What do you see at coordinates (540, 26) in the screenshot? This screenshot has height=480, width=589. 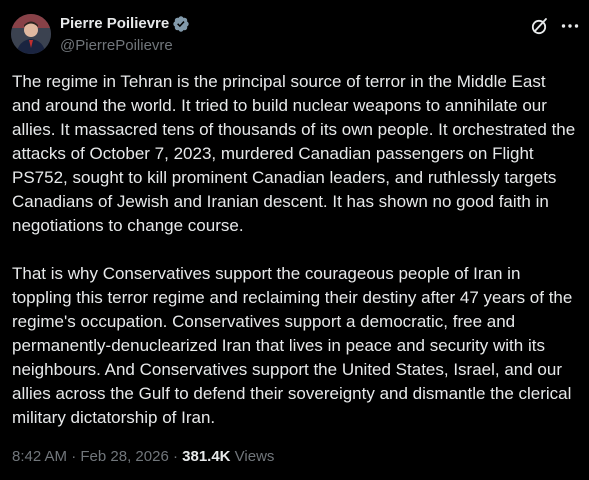 I see `grok-icon` at bounding box center [540, 26].